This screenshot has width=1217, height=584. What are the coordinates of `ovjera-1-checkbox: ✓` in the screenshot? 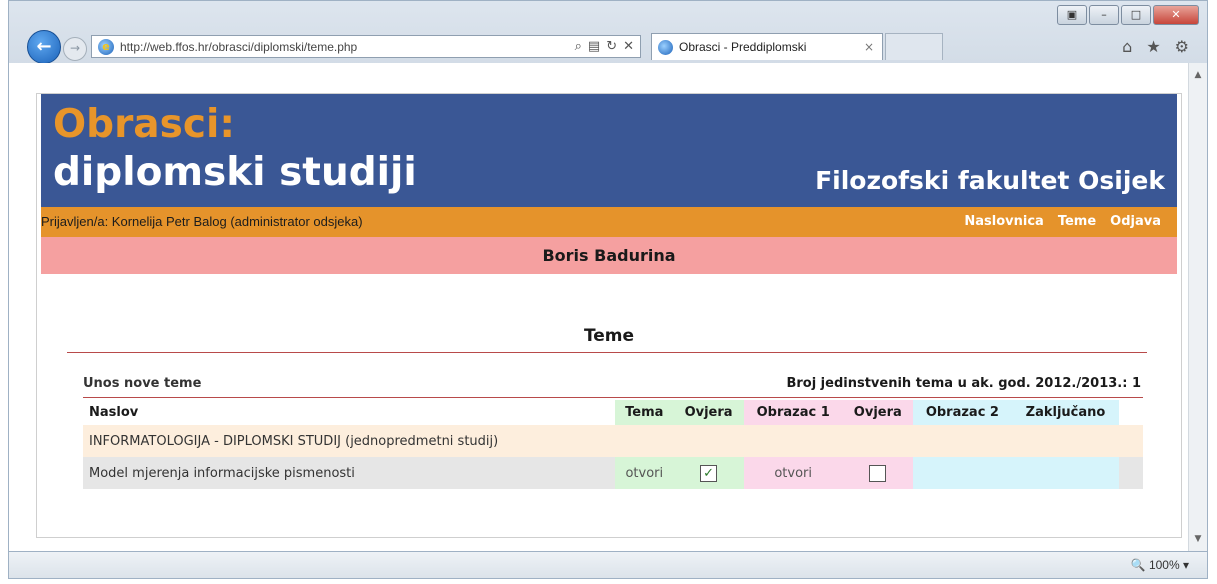 It's located at (709, 473).